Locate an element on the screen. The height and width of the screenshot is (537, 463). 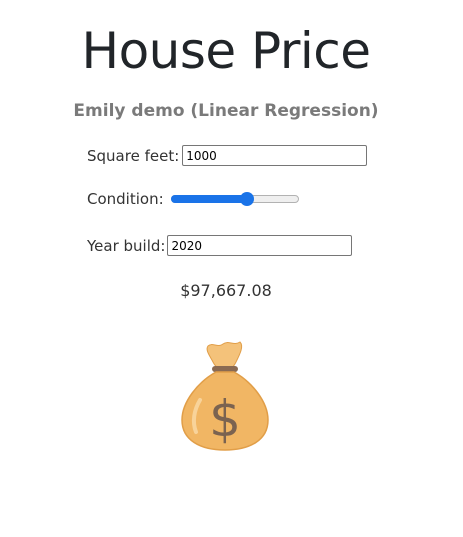
slider-thumb is located at coordinates (246, 199).